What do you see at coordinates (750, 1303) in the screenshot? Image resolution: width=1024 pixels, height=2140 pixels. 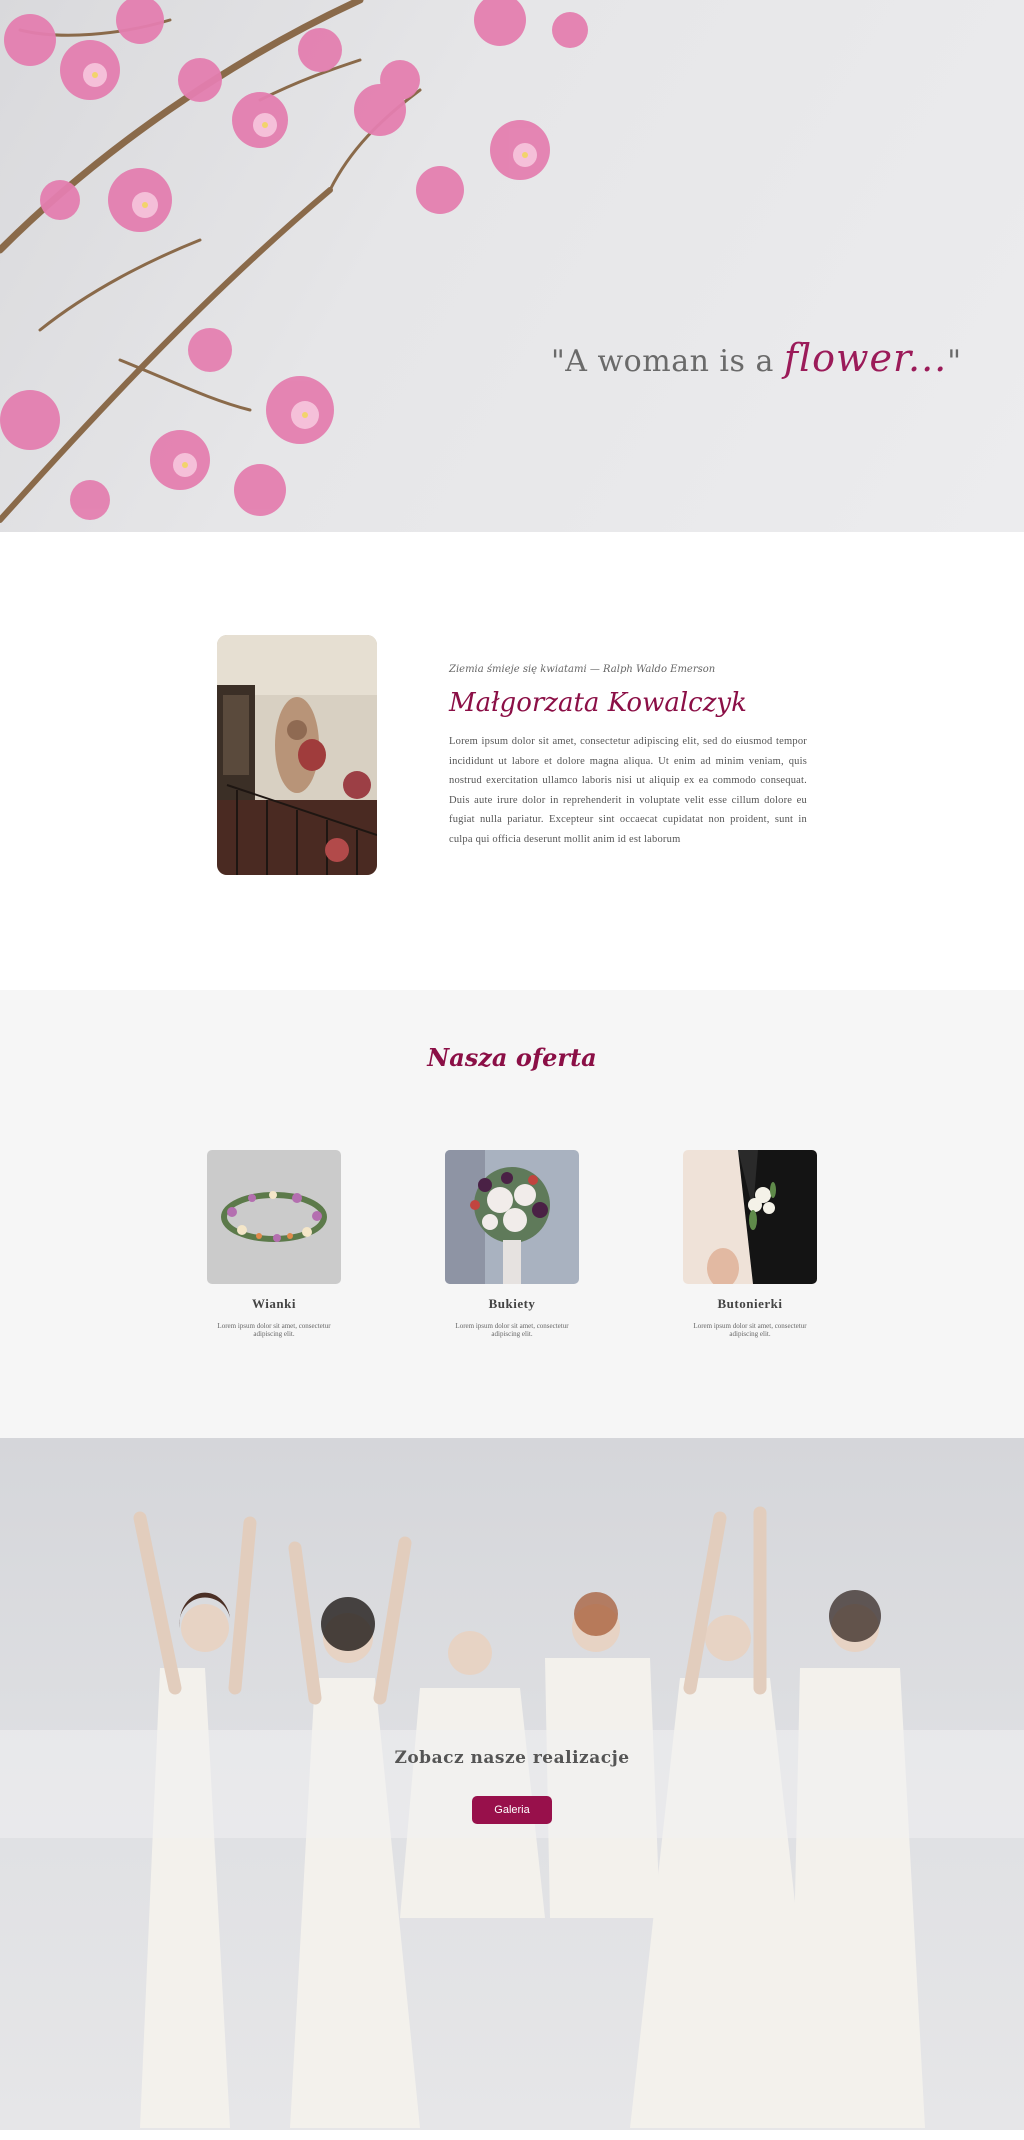 I see `offer-card-name: Butonierki` at bounding box center [750, 1303].